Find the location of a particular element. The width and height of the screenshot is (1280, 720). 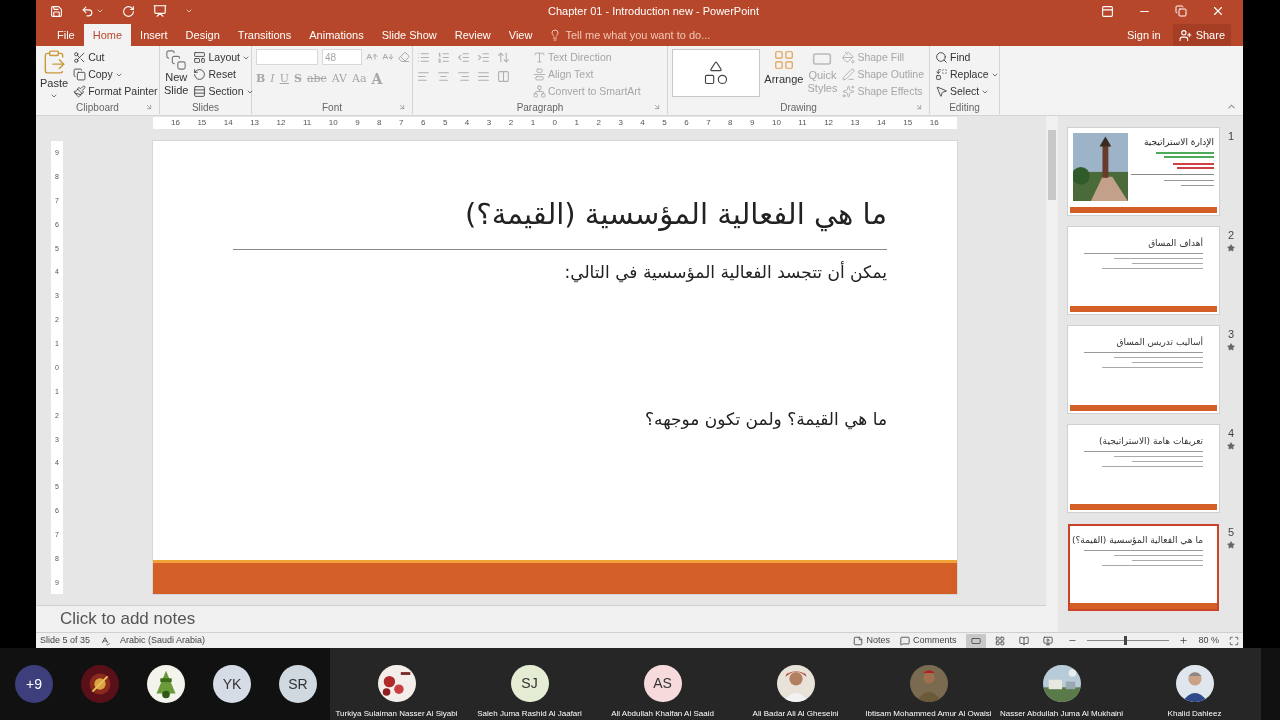

group-label: Paragraph is located at coordinates (540, 107).